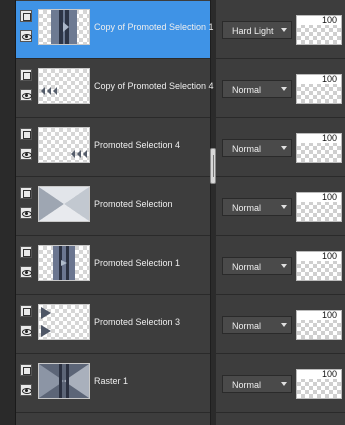  I want to click on layer-row-promoted-selection-3: Promoted Selection 3 Normal 100, so click(180, 325).